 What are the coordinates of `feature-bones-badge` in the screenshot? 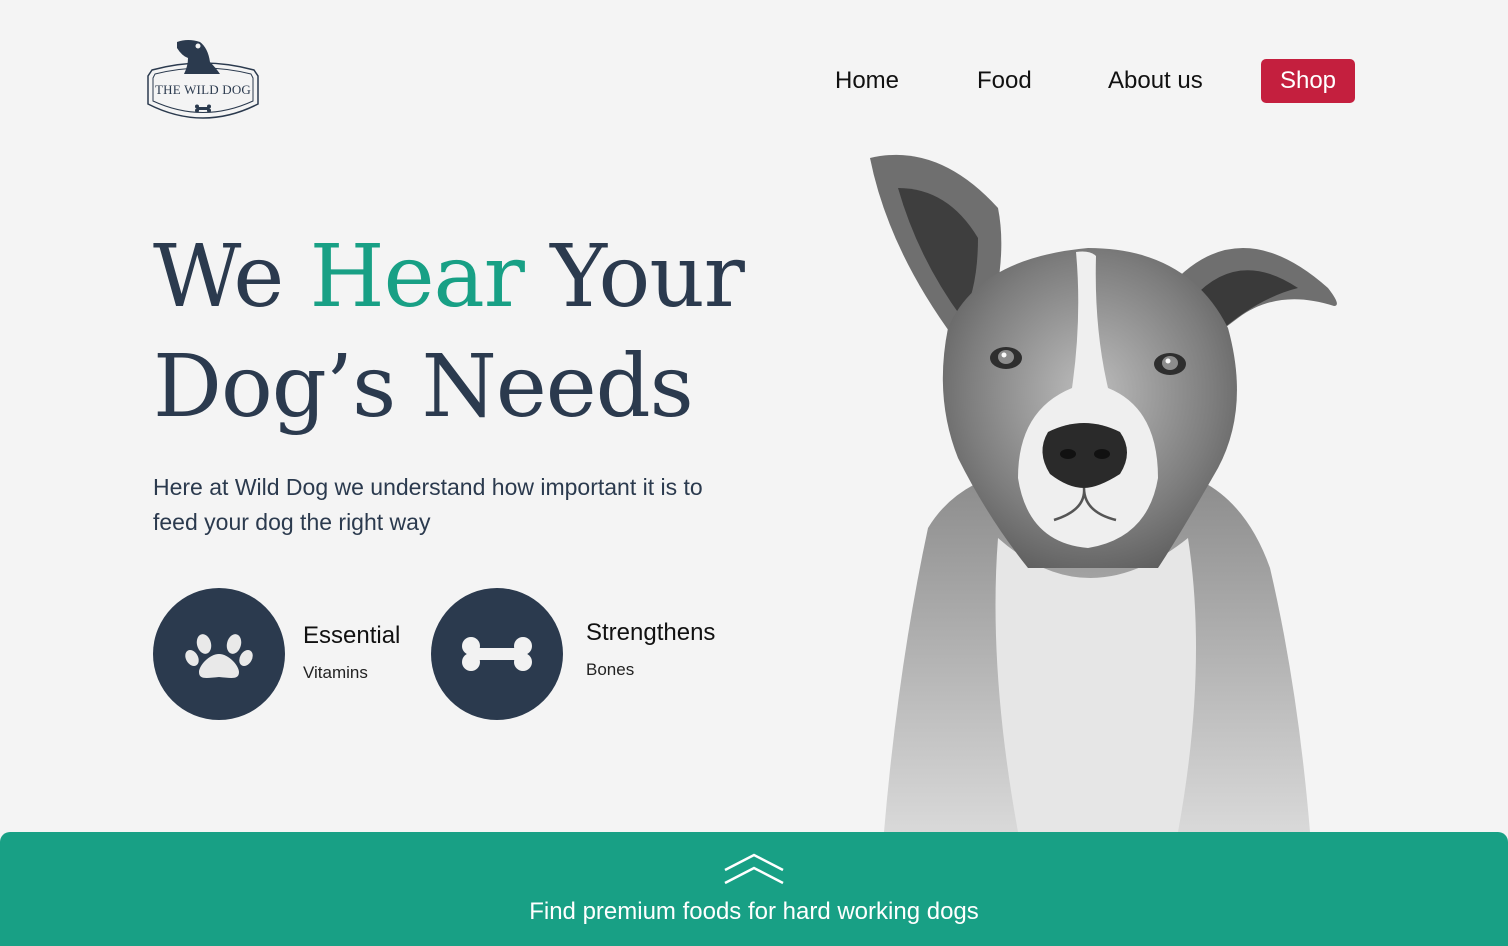 It's located at (497, 654).